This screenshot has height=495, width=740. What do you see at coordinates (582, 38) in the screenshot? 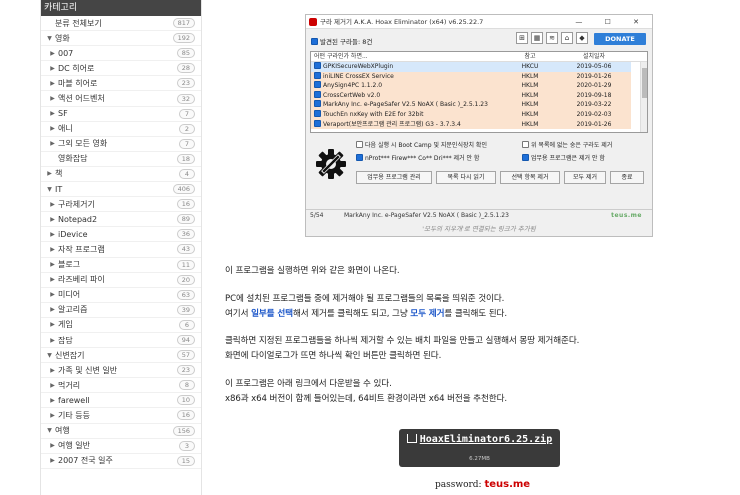
I see `diamond-icon: ◆` at bounding box center [582, 38].